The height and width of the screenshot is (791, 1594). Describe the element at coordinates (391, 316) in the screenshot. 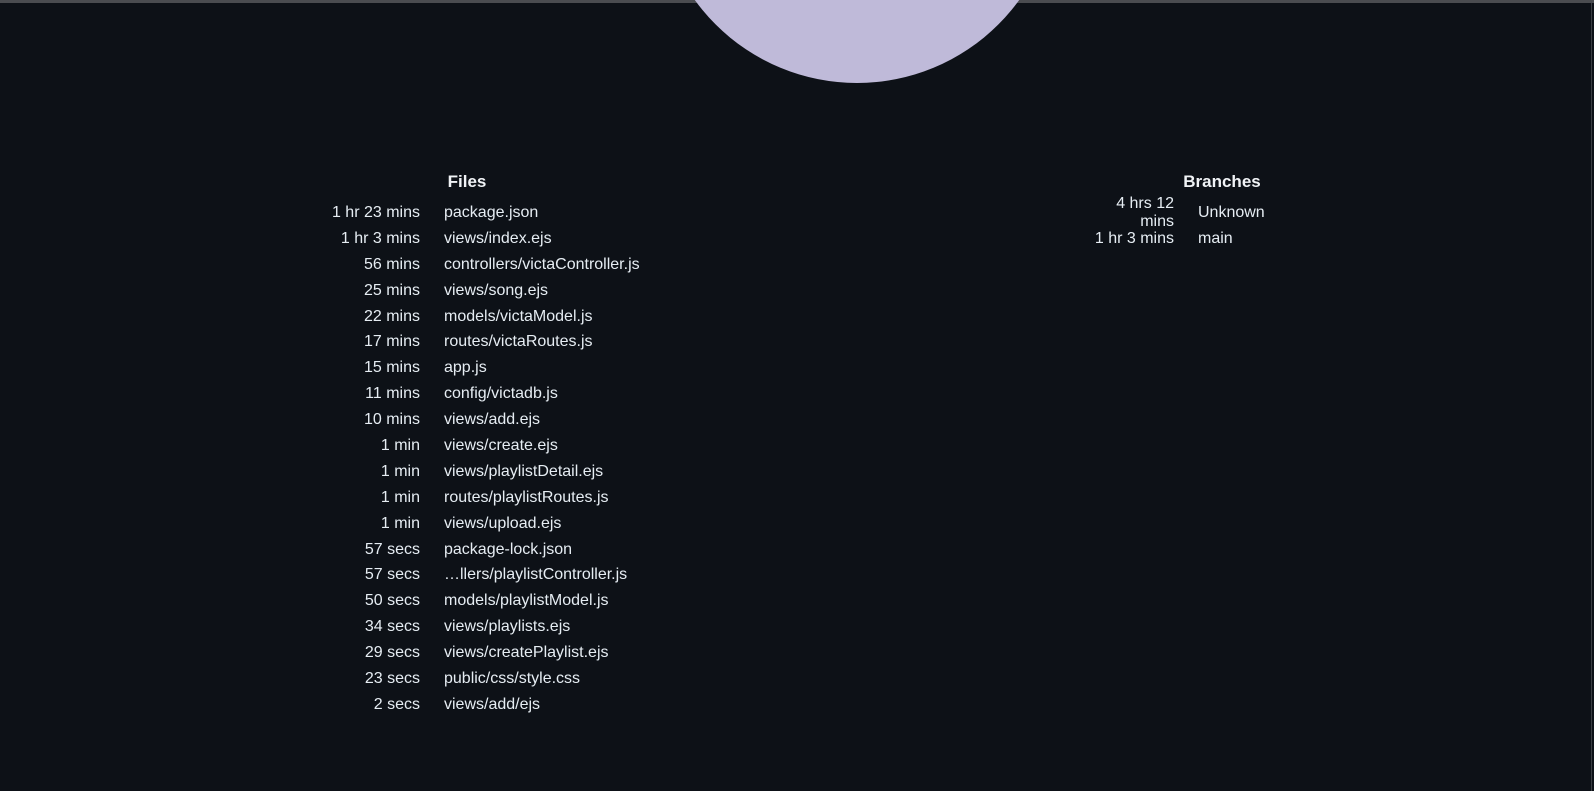

I see `duration: 22 mins` at that location.